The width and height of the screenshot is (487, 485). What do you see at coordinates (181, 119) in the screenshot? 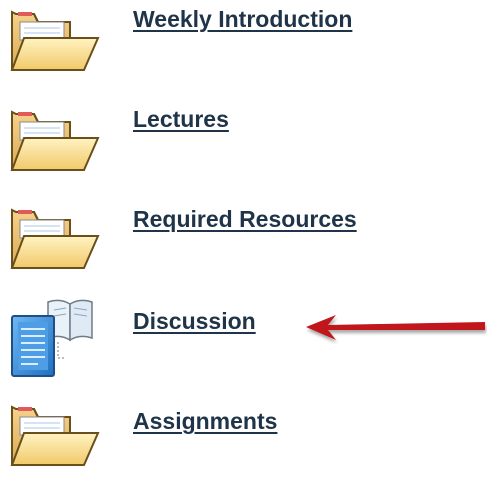
I see `lectures-link: Lectures` at bounding box center [181, 119].